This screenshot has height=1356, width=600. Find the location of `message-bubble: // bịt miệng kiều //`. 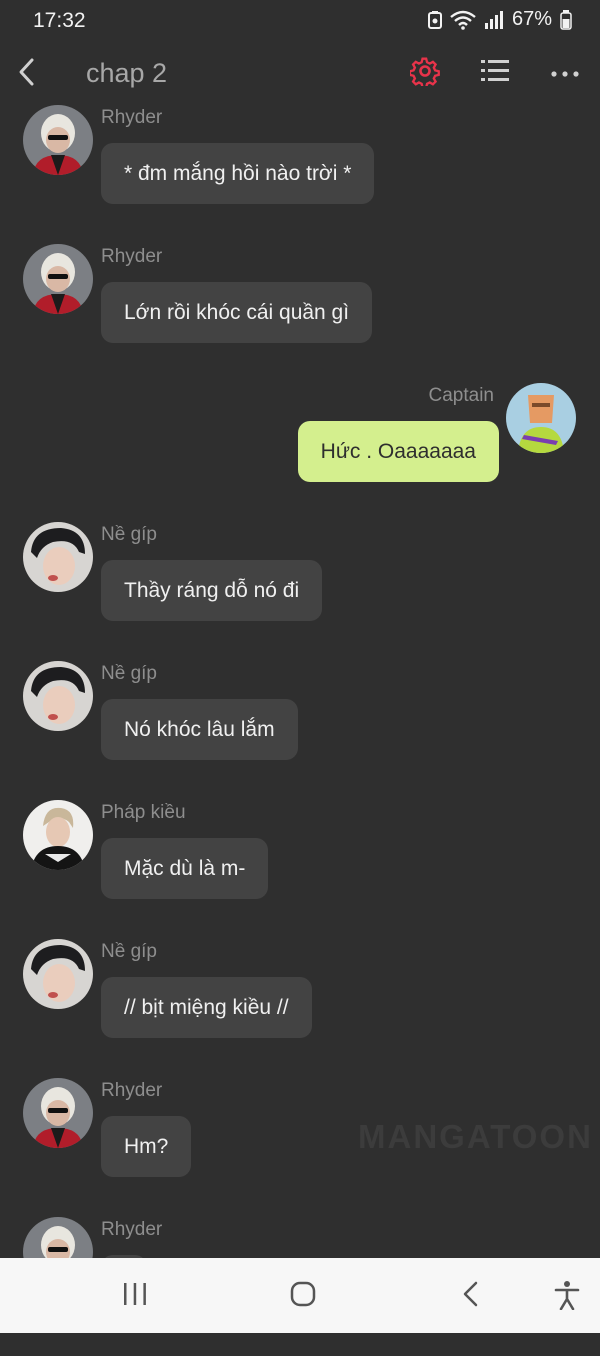

message-bubble: // bịt miệng kiều // is located at coordinates (206, 1007).